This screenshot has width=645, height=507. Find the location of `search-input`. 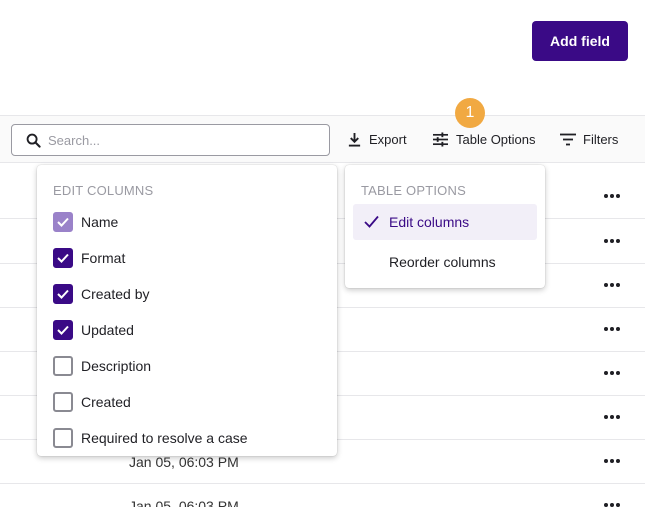

search-input is located at coordinates (183, 140).